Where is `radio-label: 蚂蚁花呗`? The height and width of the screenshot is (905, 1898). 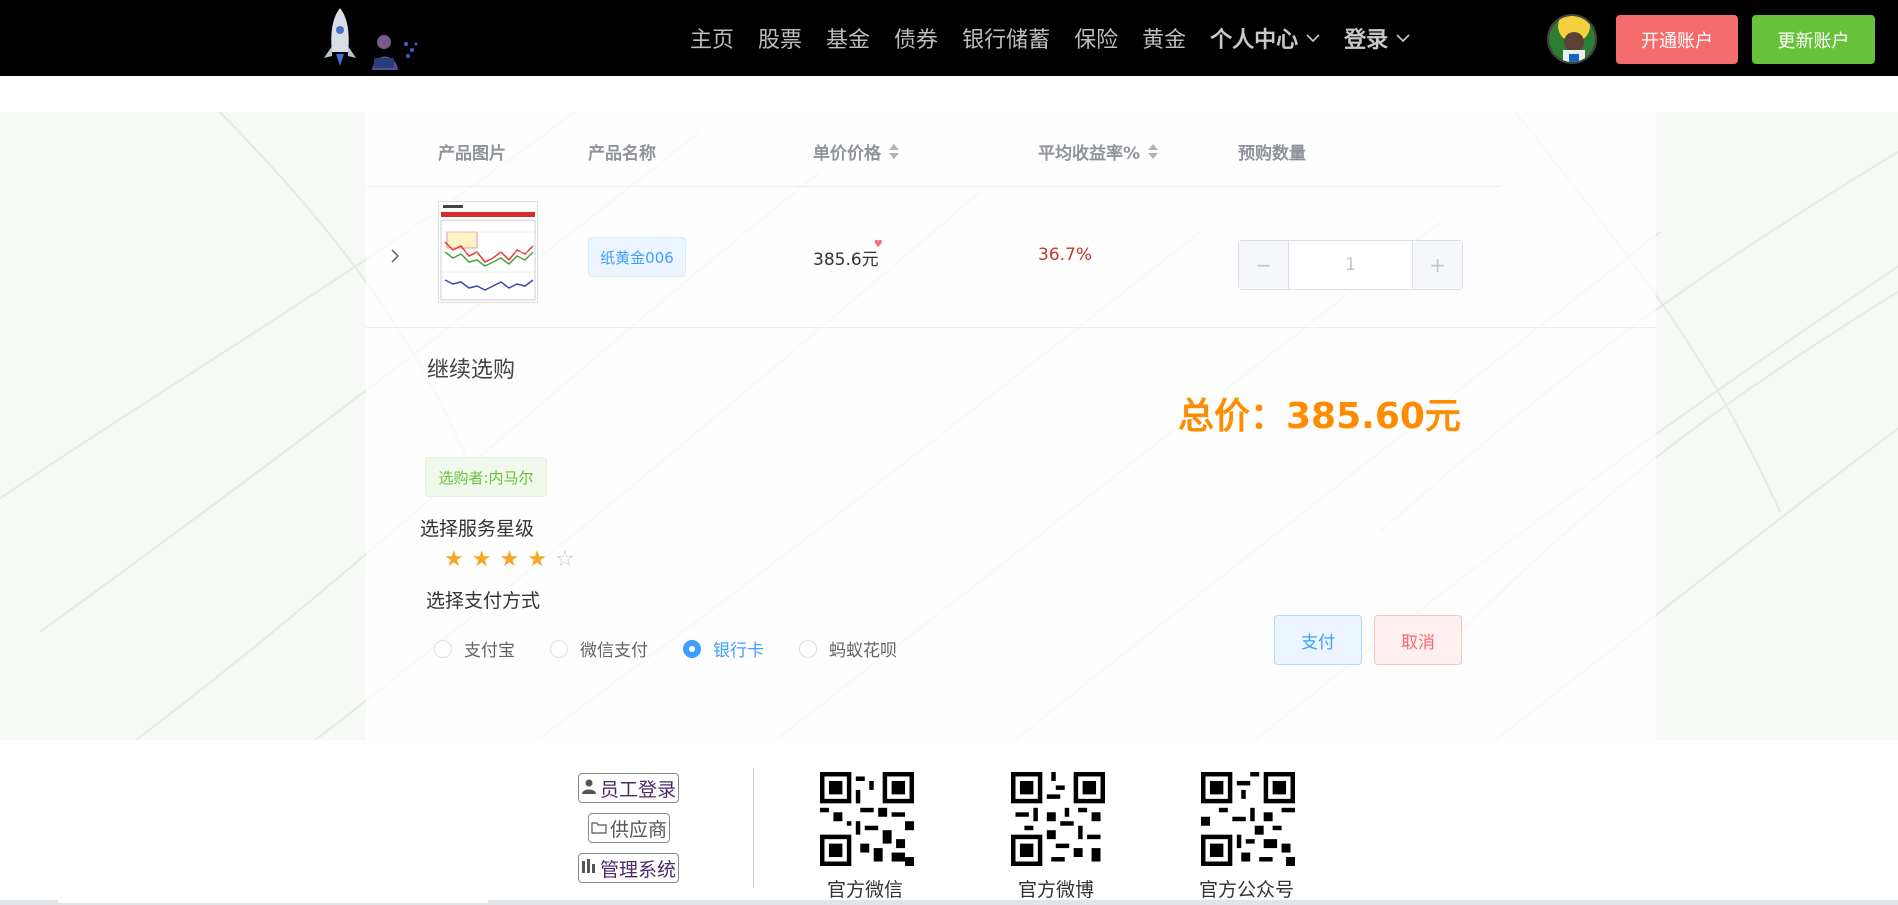
radio-label: 蚂蚁花呗 is located at coordinates (863, 651).